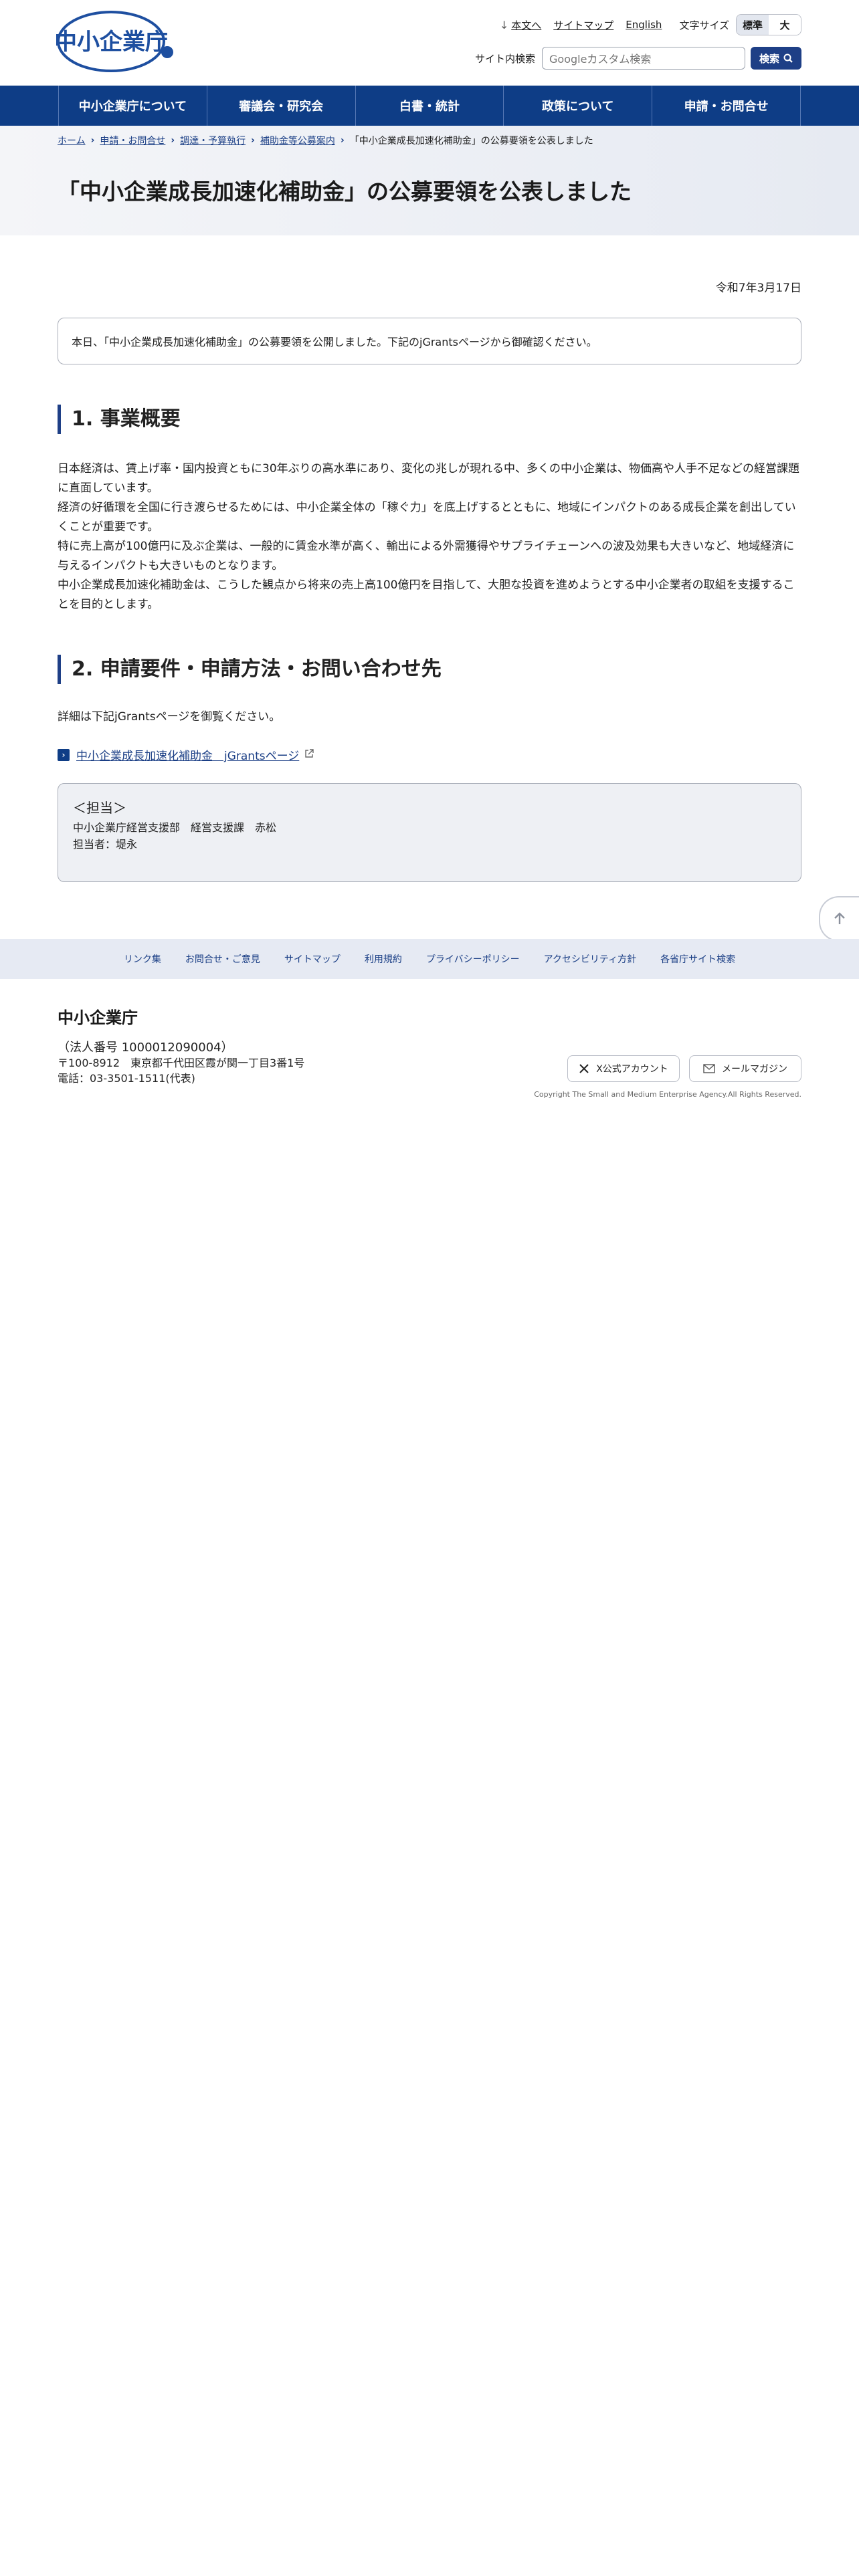  Describe the element at coordinates (281, 106) in the screenshot. I see `nav-item-councils: 審議会・研究会` at that location.